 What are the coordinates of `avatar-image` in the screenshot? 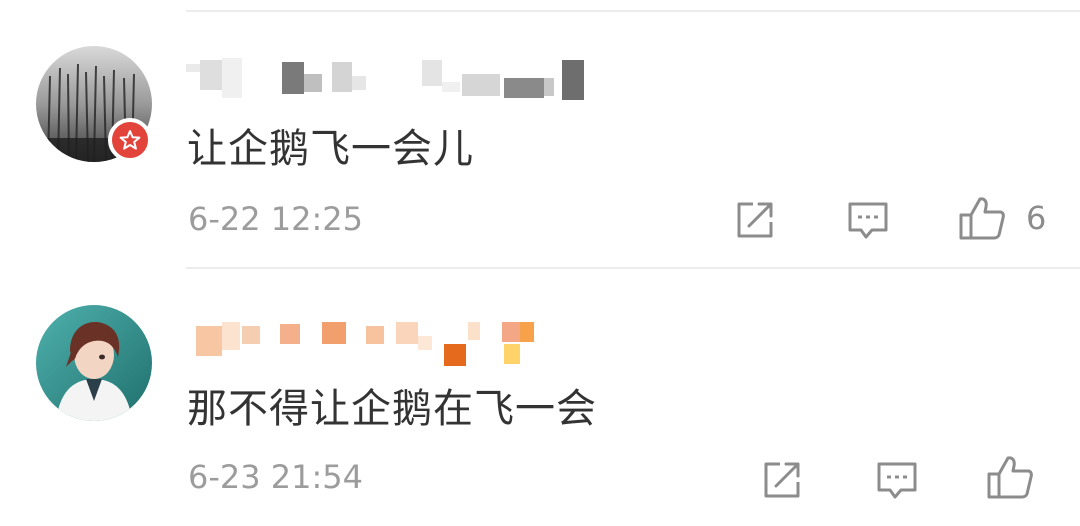 It's located at (94, 363).